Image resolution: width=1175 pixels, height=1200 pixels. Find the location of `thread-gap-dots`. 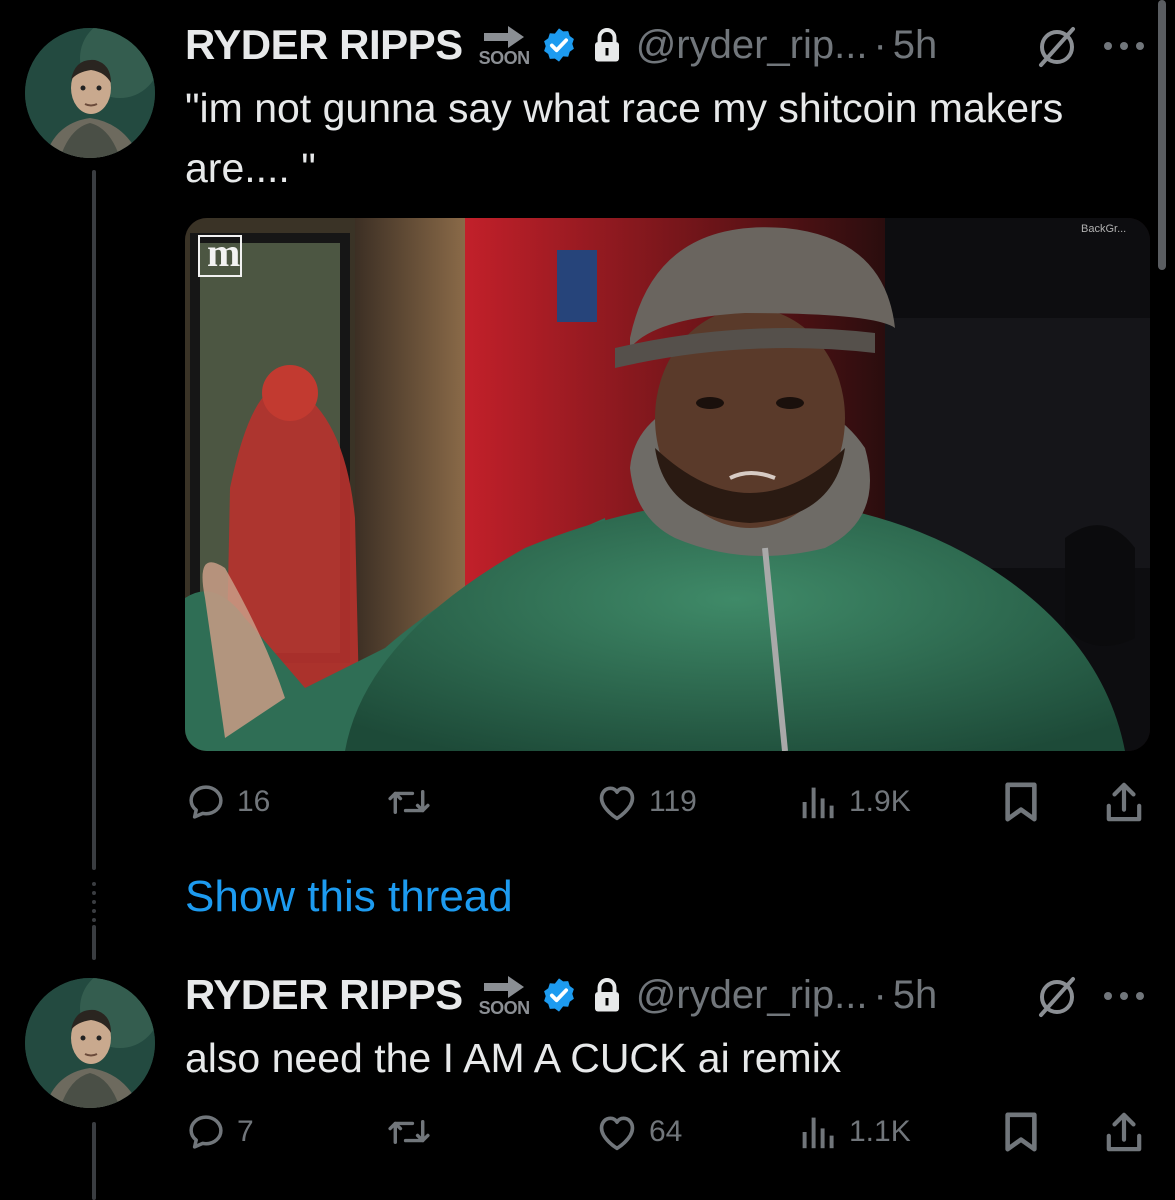

thread-gap-dots is located at coordinates (94, 902).